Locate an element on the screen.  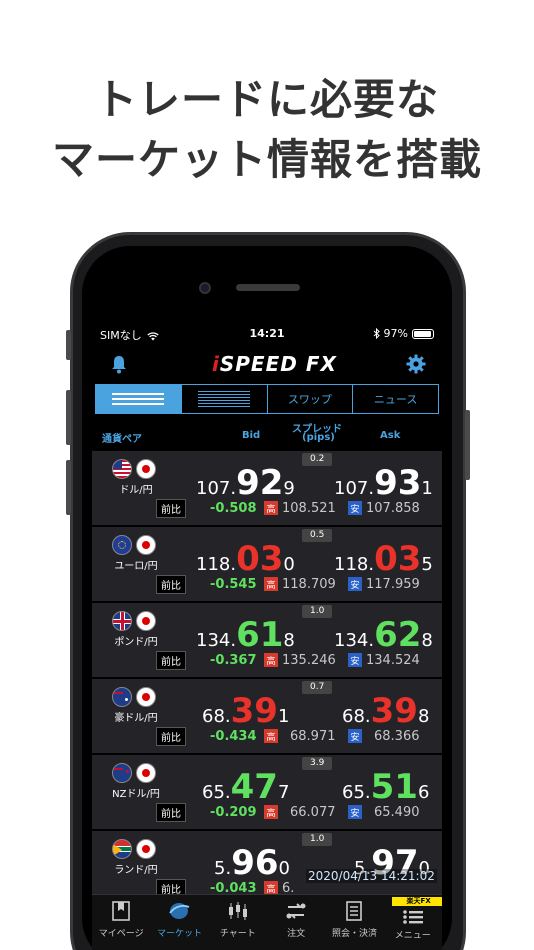
status-bar: SIMなし 14:21 97% is located at coordinates (267, 332).